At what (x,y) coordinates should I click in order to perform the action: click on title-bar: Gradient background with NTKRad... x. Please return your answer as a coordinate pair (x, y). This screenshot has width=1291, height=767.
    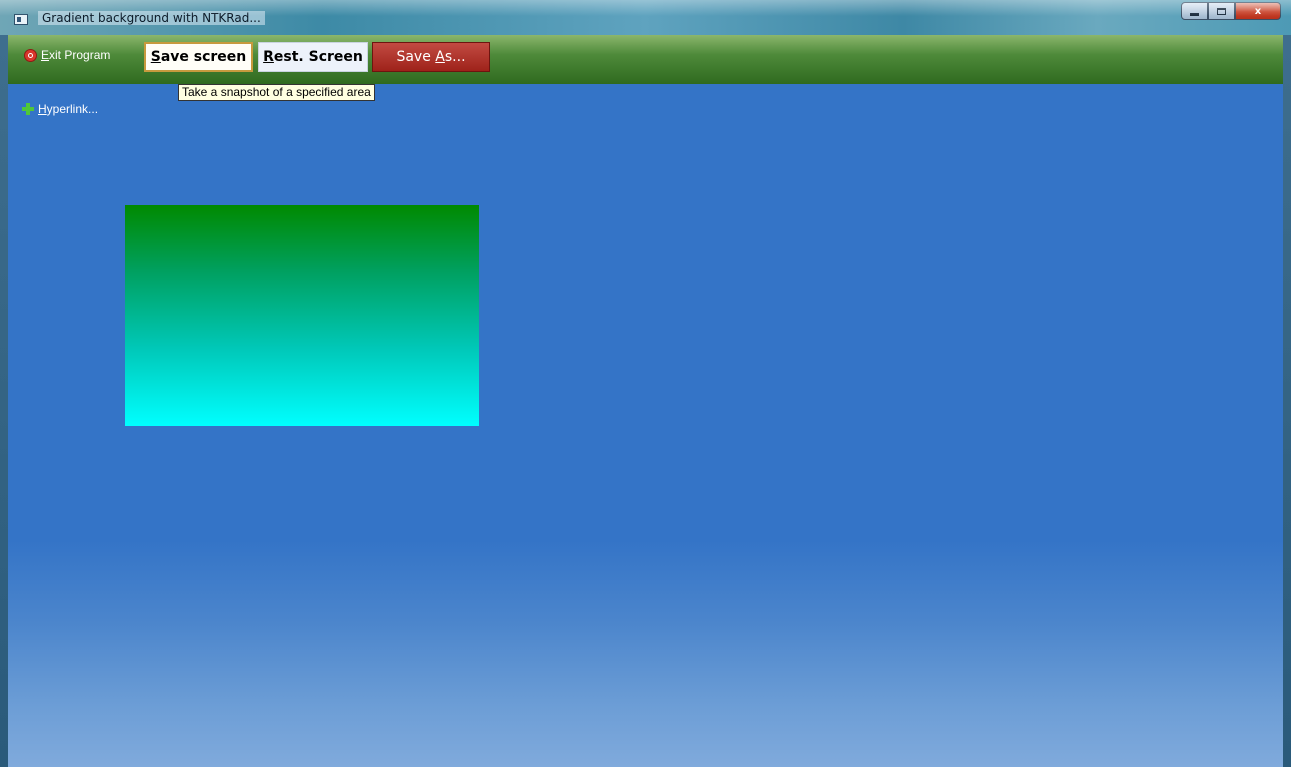
    Looking at the image, I should click on (645, 17).